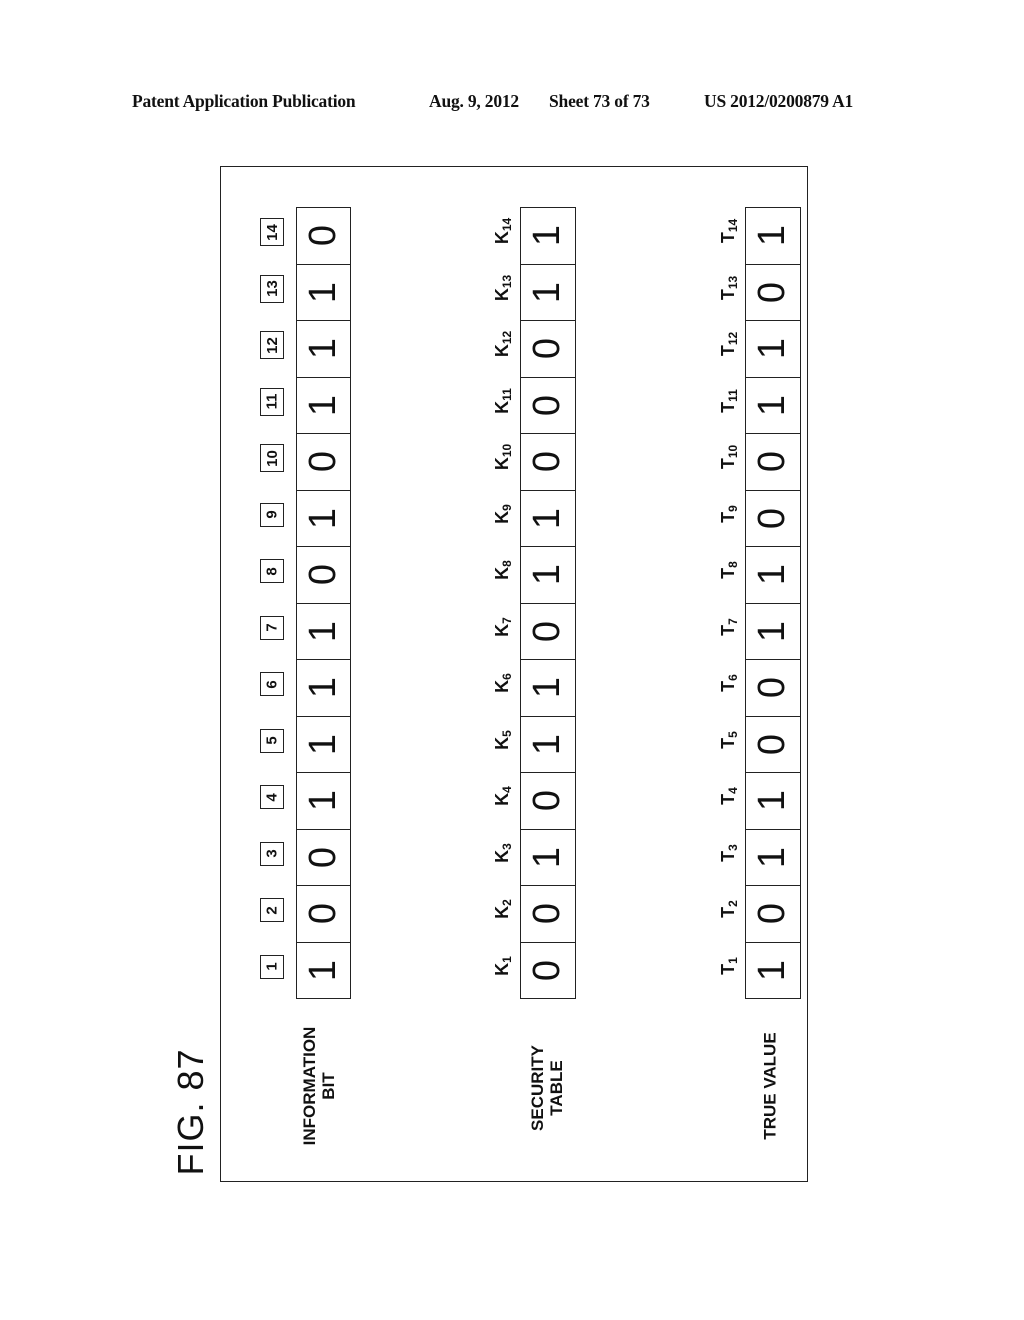  I want to click on true-value-symbol-label: T7, so click(729, 626).